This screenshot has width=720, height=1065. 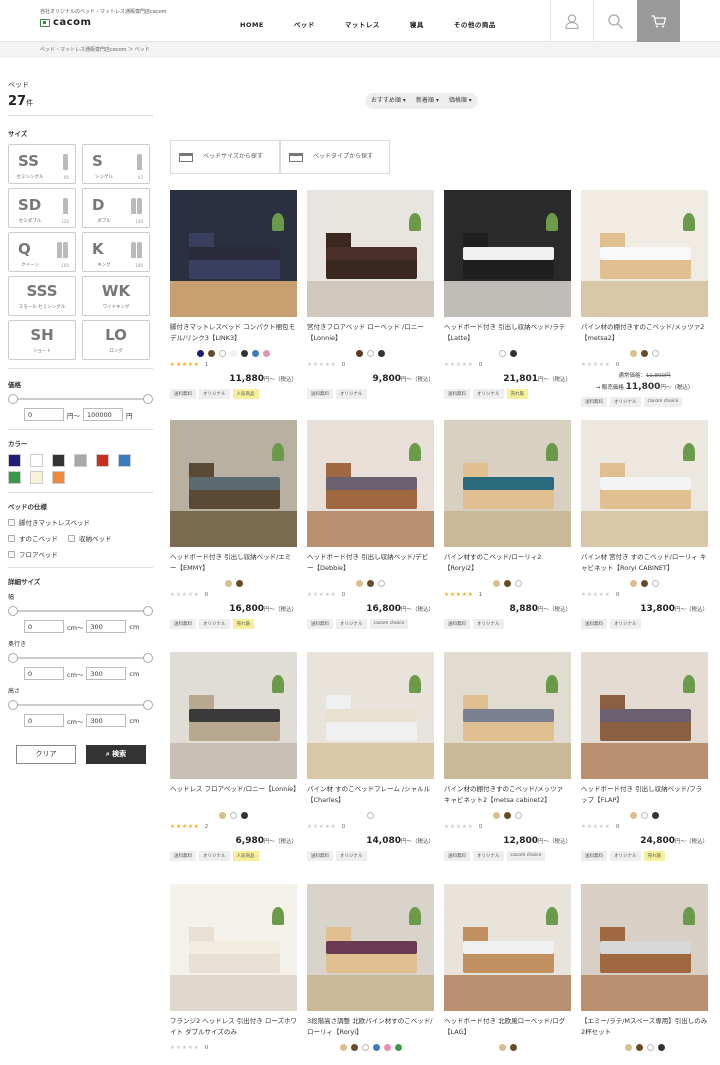 What do you see at coordinates (80, 399) in the screenshot?
I see `price-slider` at bounding box center [80, 399].